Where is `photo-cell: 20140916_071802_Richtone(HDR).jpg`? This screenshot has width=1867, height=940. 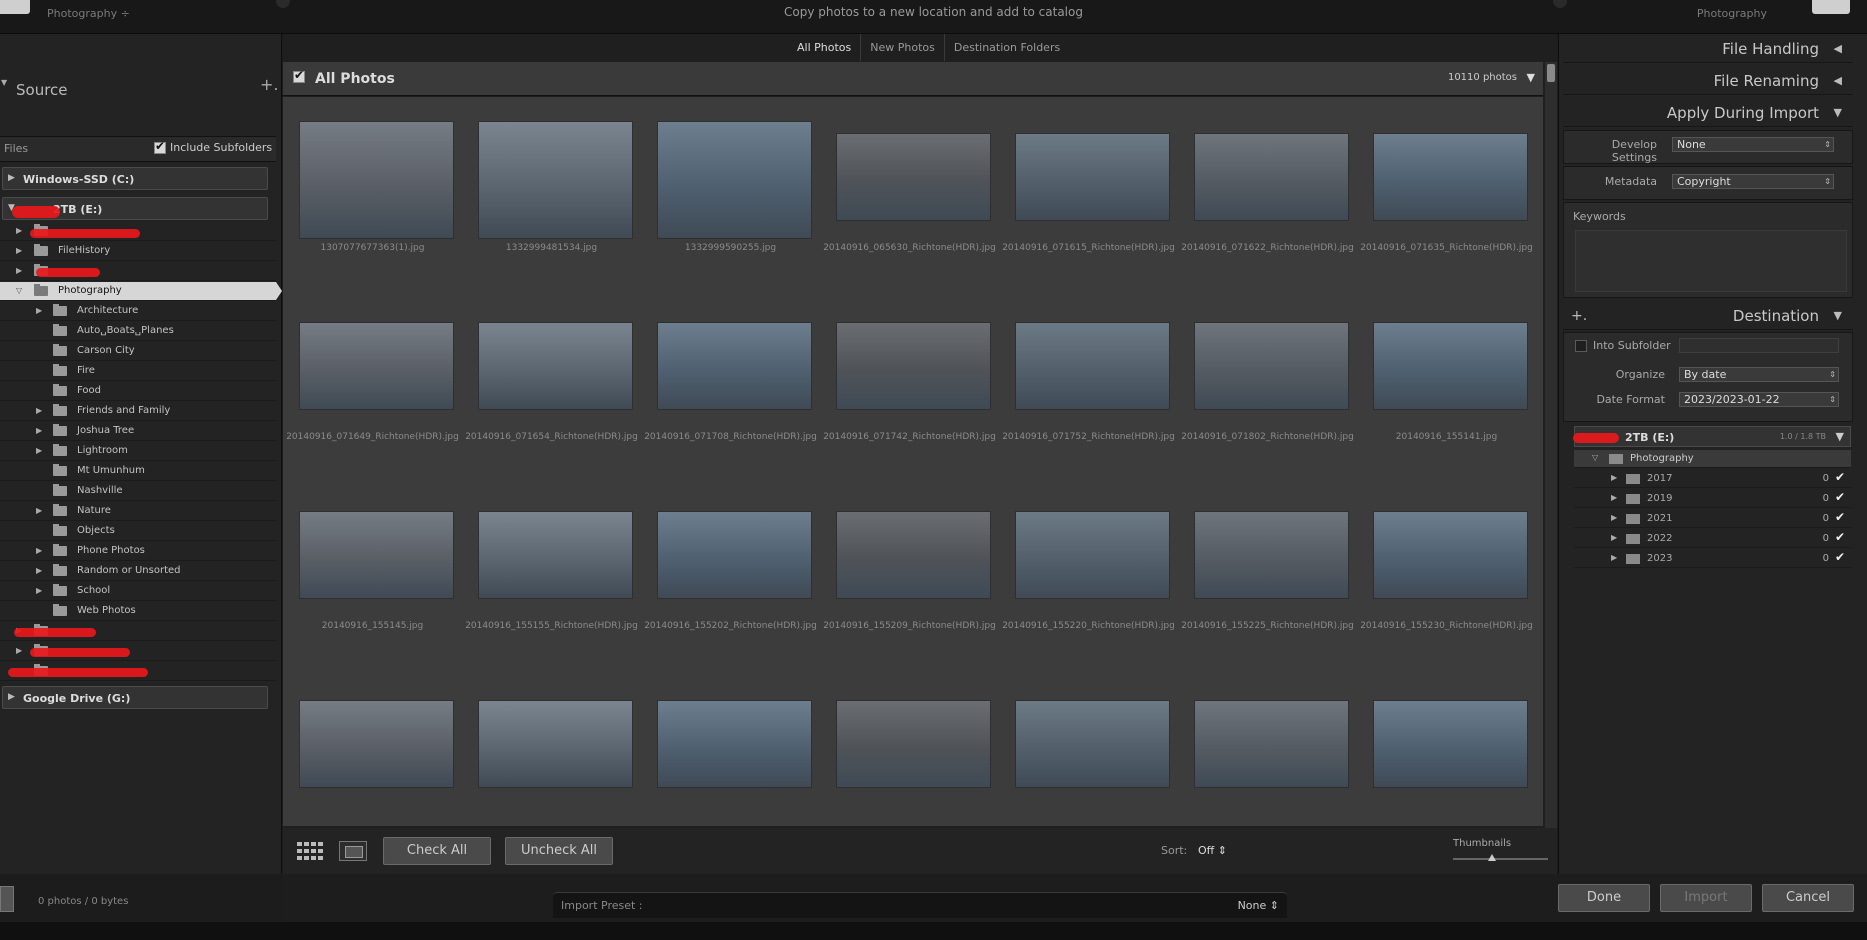 photo-cell: 20140916_071802_Richtone(HDR).jpg is located at coordinates (1267, 380).